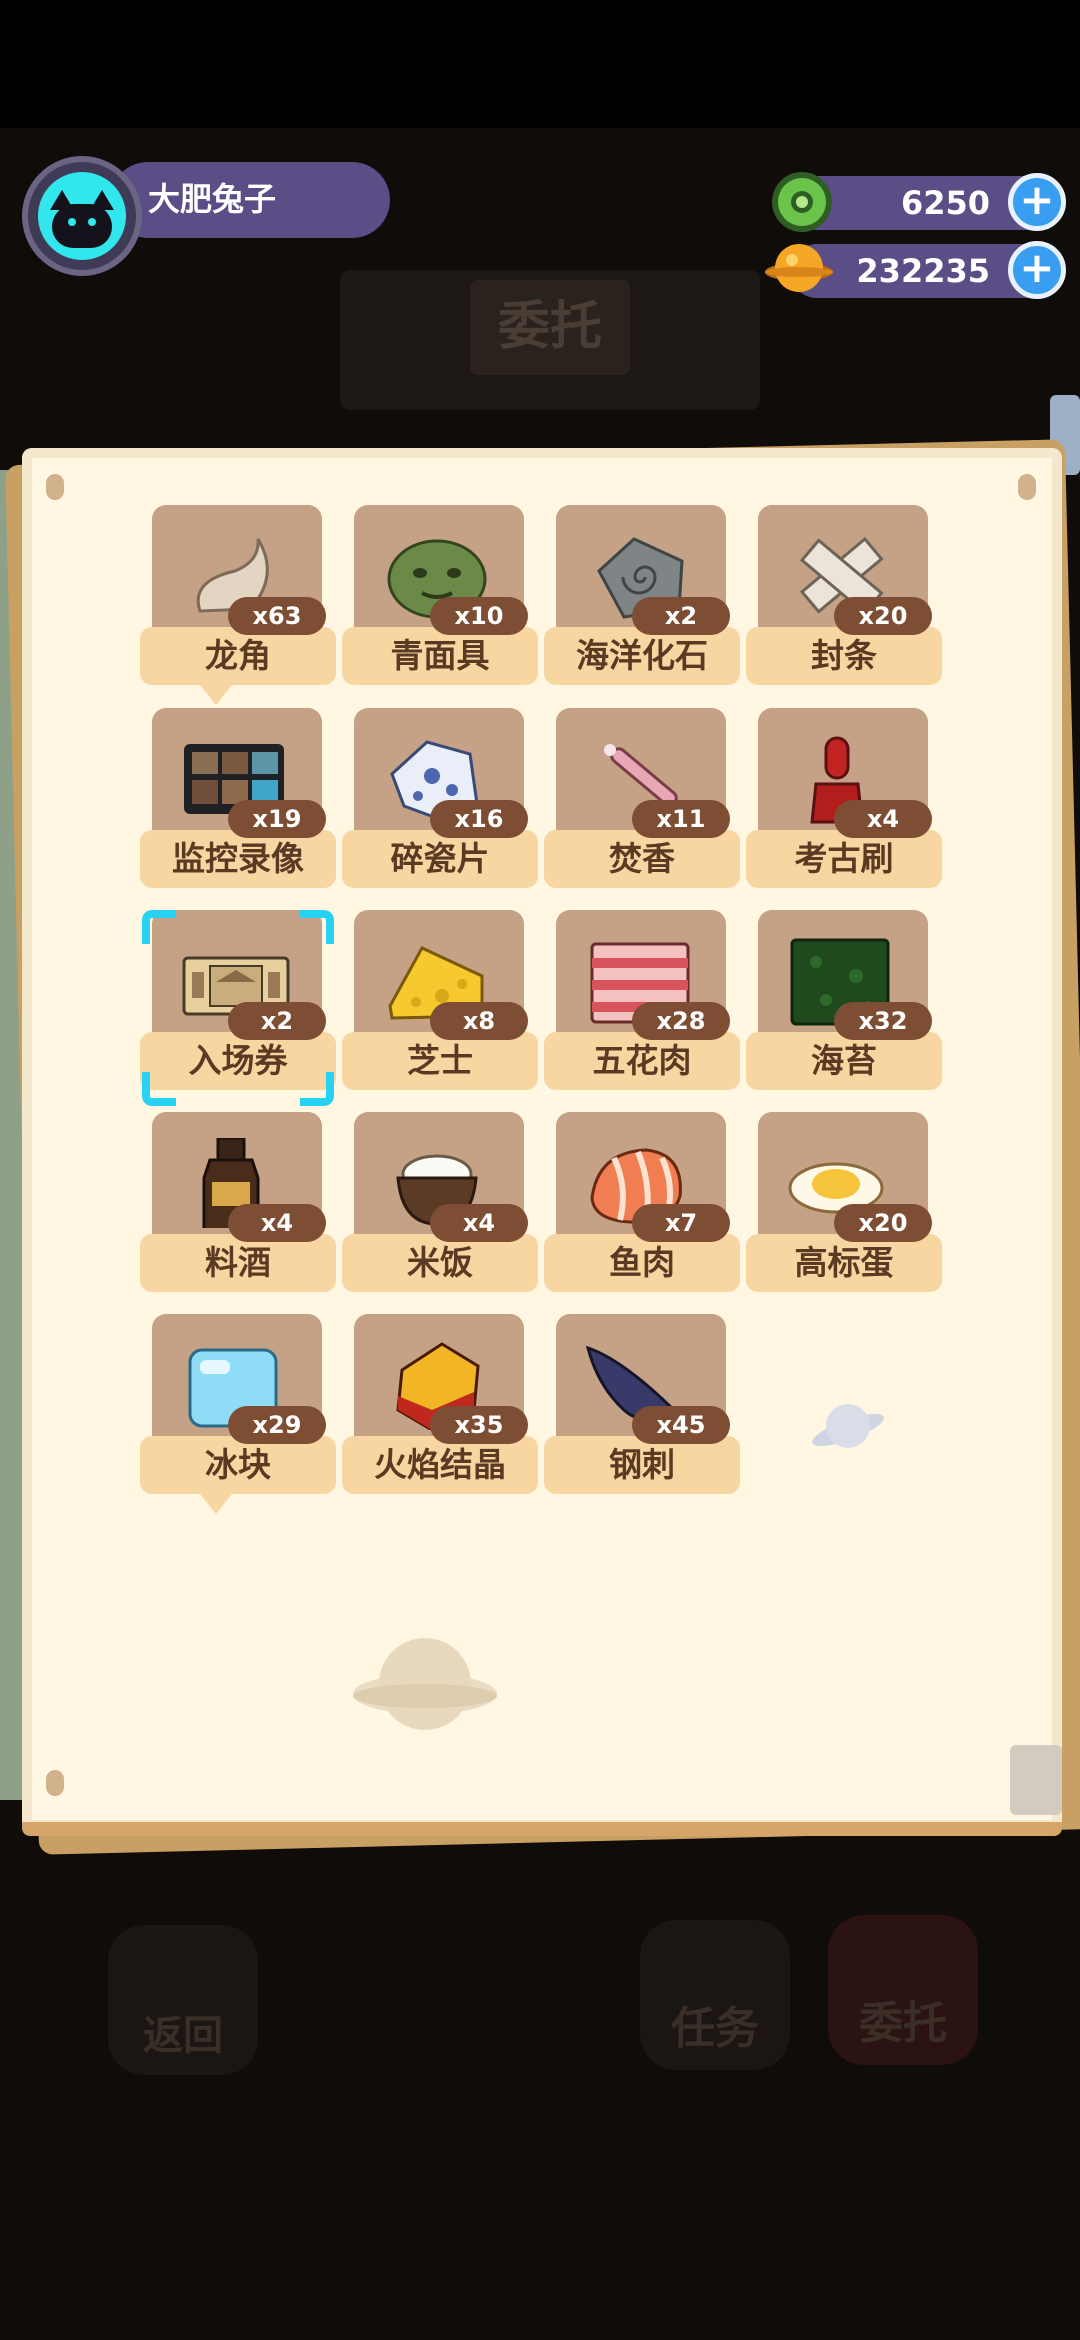 Image resolution: width=1080 pixels, height=2340 pixels. Describe the element at coordinates (277, 616) in the screenshot. I see `item-count: x63` at that location.